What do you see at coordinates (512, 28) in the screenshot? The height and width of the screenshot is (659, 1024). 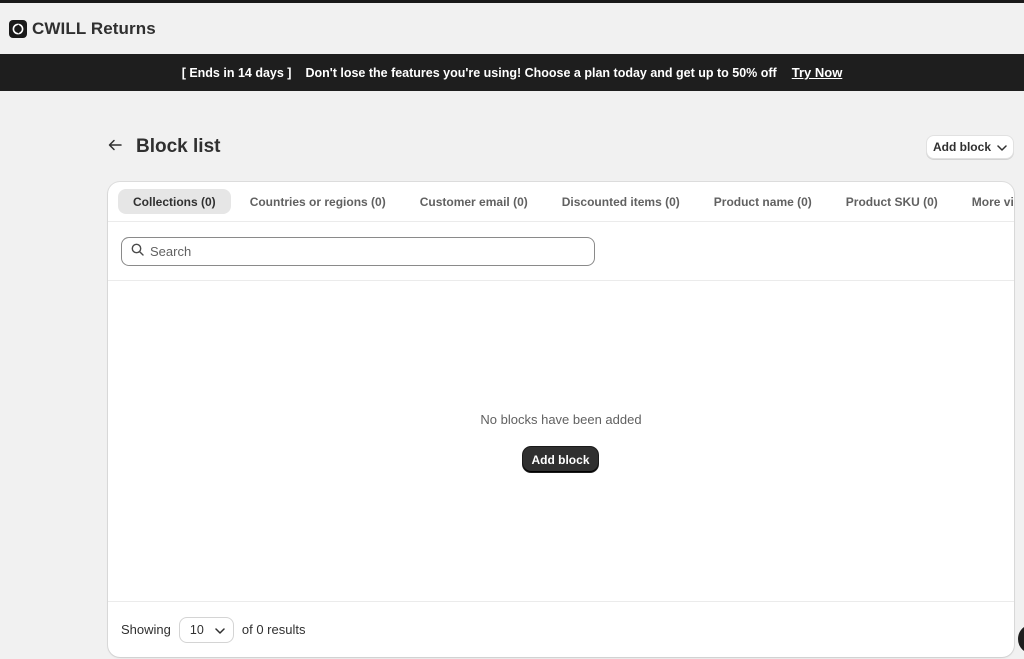 I see `app-header: CWILL Returns` at bounding box center [512, 28].